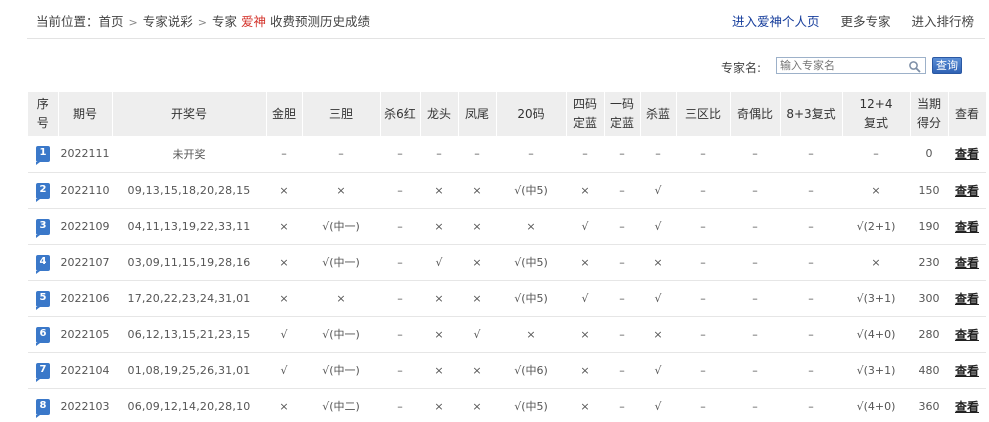  I want to click on column-header: 12+4 复式, so click(876, 114).